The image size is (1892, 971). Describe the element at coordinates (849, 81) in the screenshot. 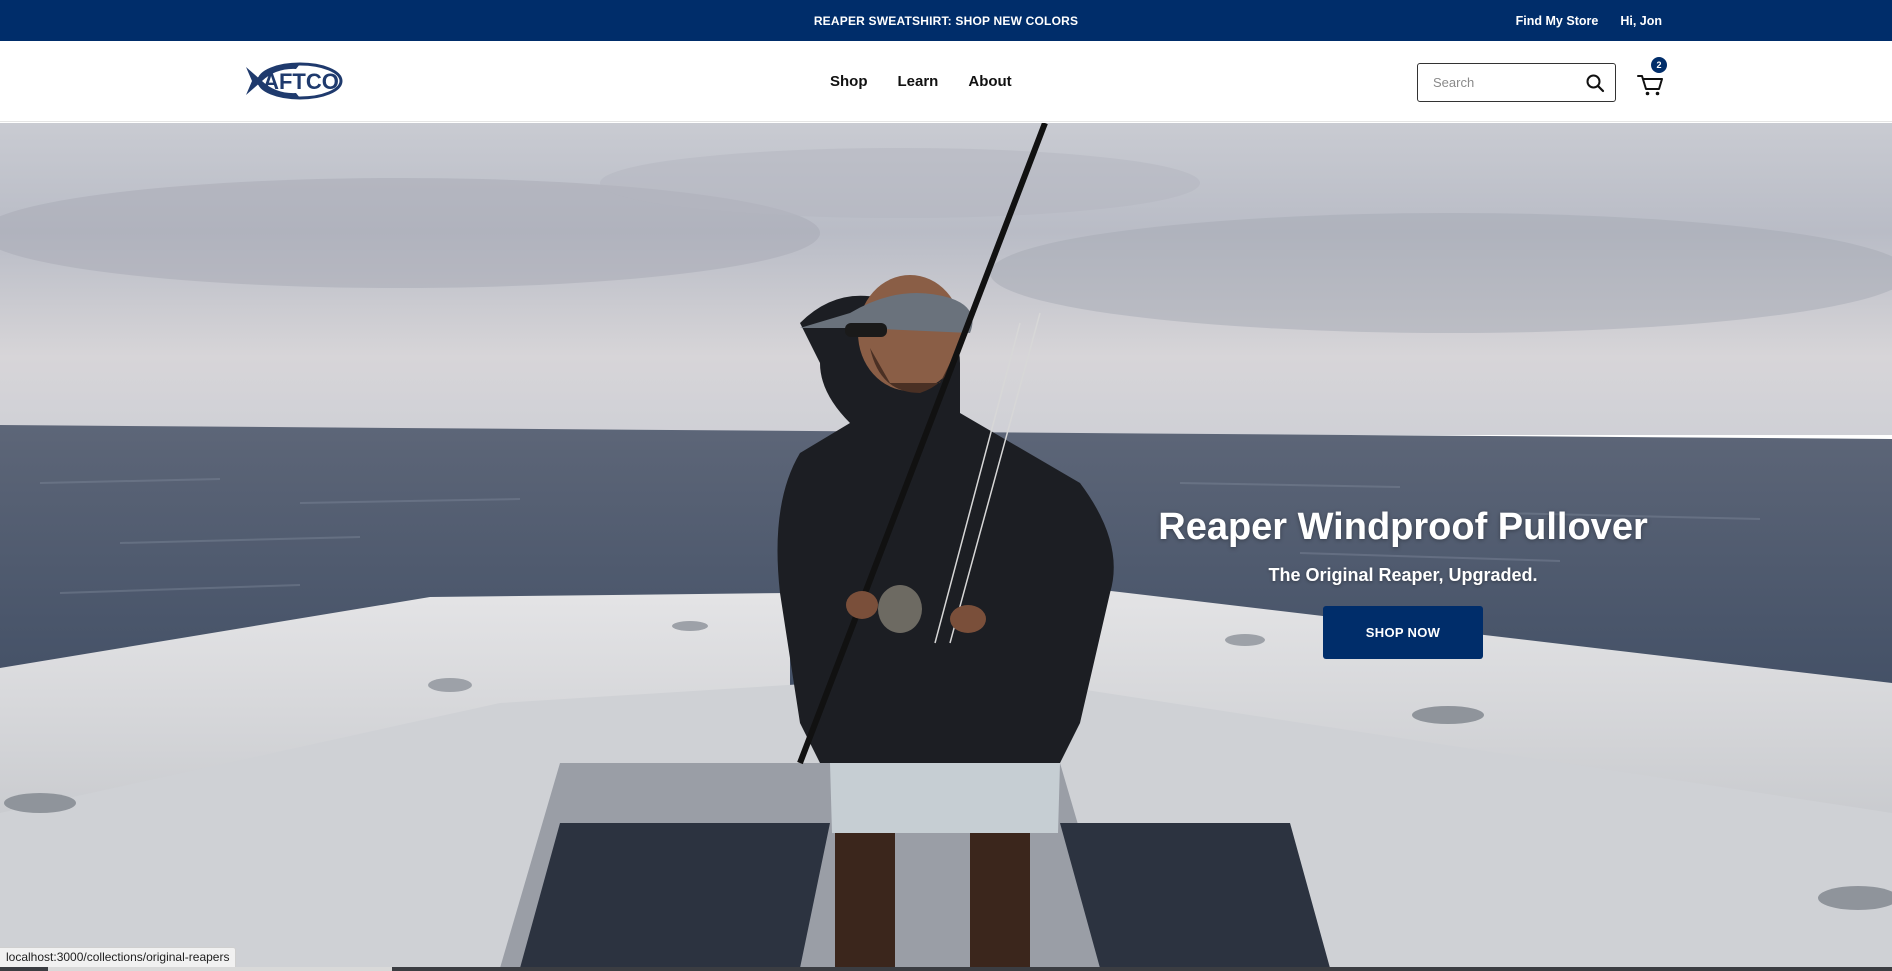

I see `nav-shop: Shop` at that location.